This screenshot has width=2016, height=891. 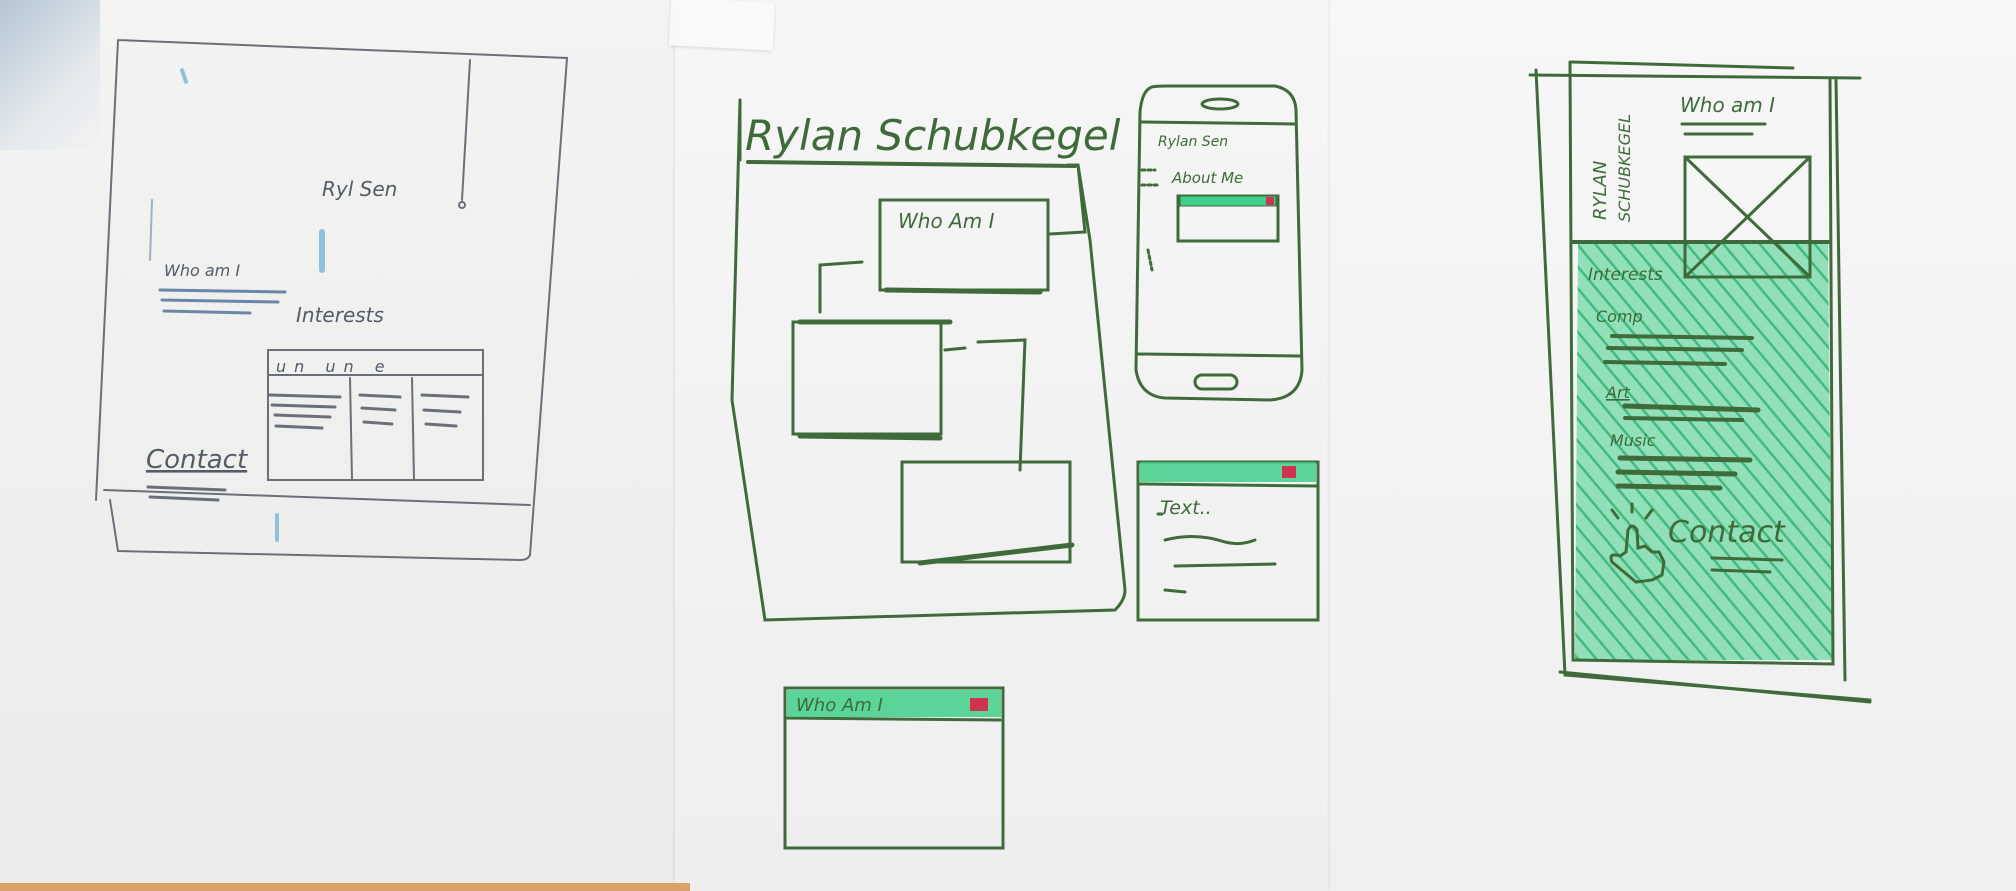 I want to click on right-contact-text: Contact, so click(x=1727, y=532).